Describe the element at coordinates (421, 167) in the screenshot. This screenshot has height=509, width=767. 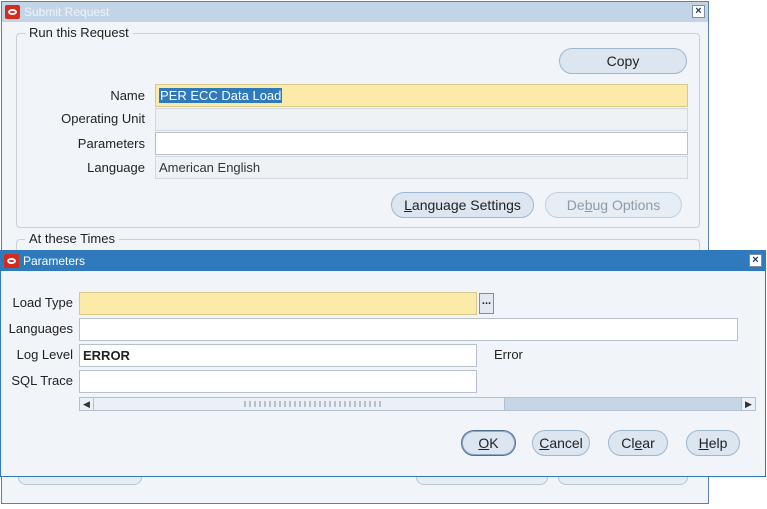
I see `language-field: American English` at that location.